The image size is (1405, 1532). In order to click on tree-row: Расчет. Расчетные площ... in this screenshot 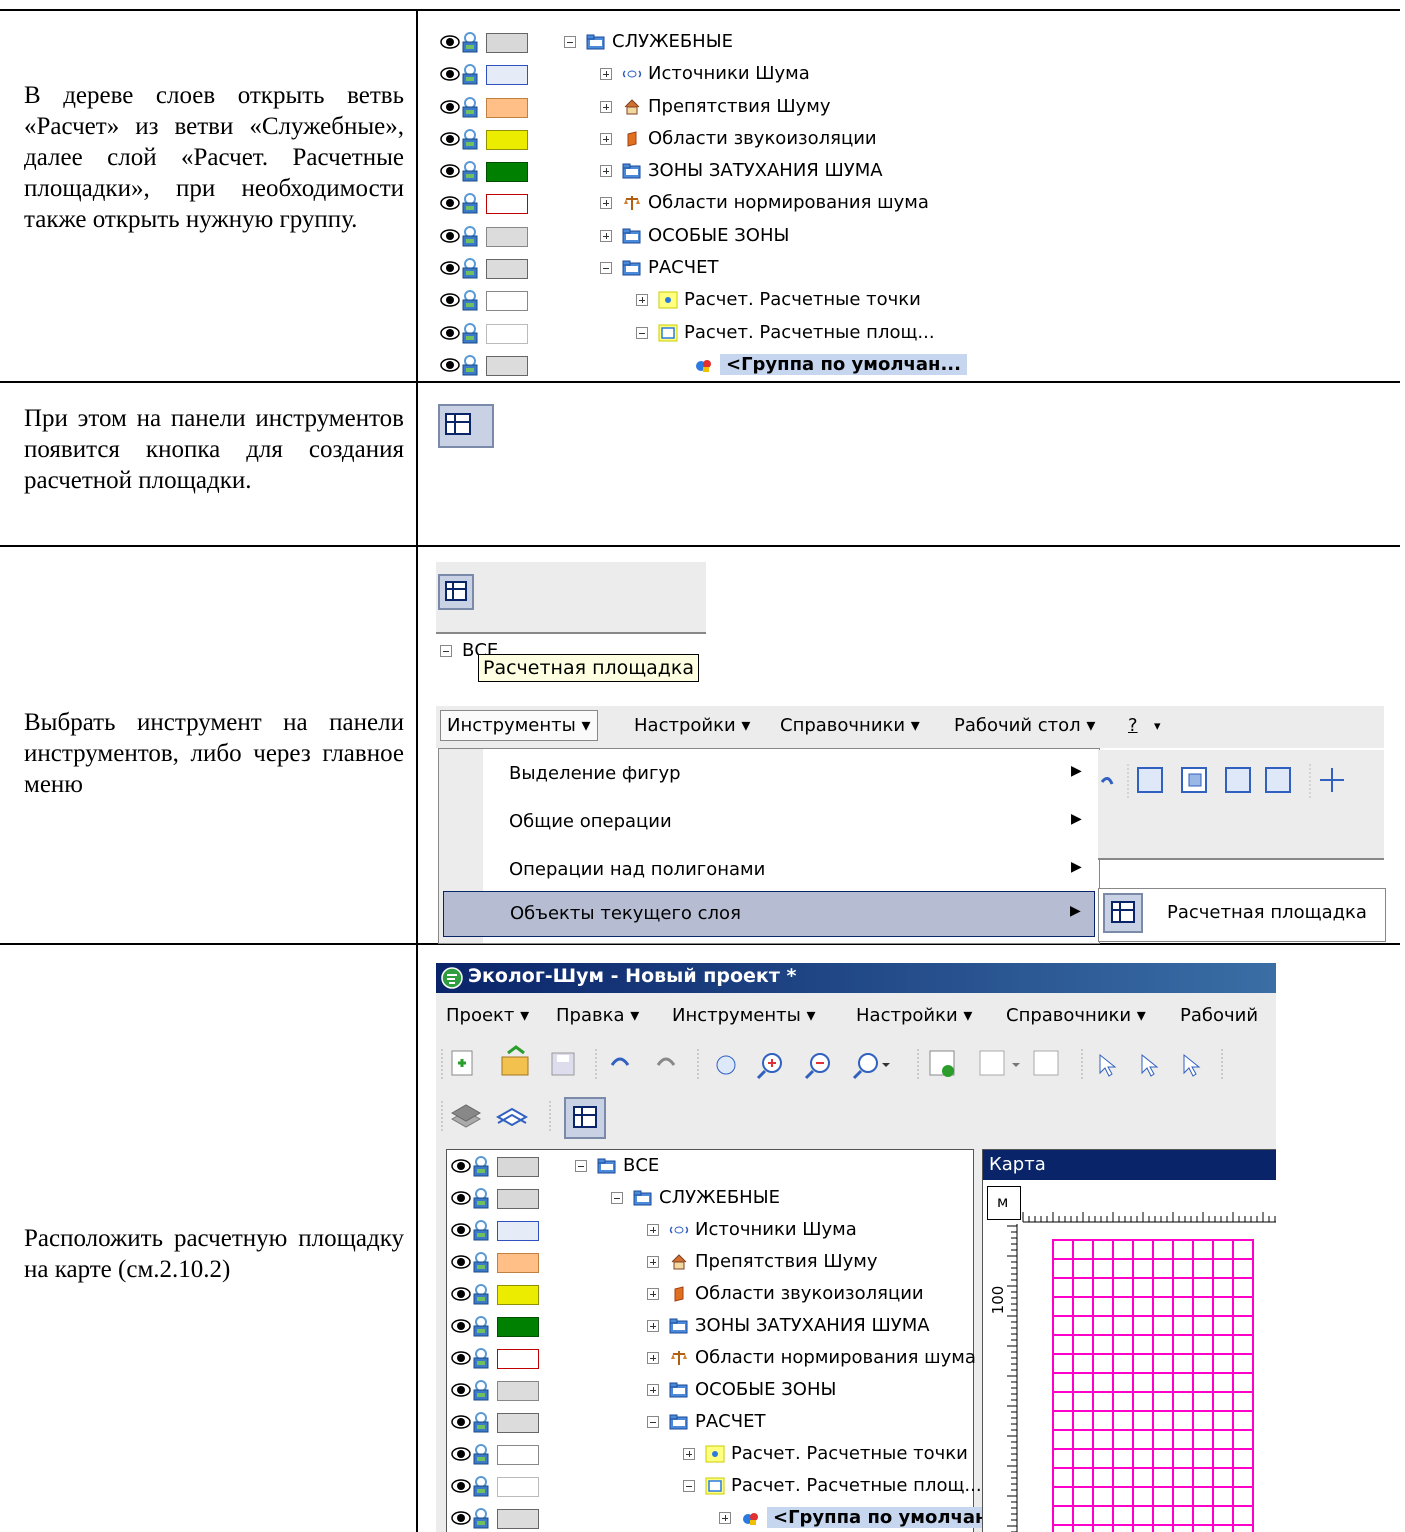, I will do `click(715, 1486)`.